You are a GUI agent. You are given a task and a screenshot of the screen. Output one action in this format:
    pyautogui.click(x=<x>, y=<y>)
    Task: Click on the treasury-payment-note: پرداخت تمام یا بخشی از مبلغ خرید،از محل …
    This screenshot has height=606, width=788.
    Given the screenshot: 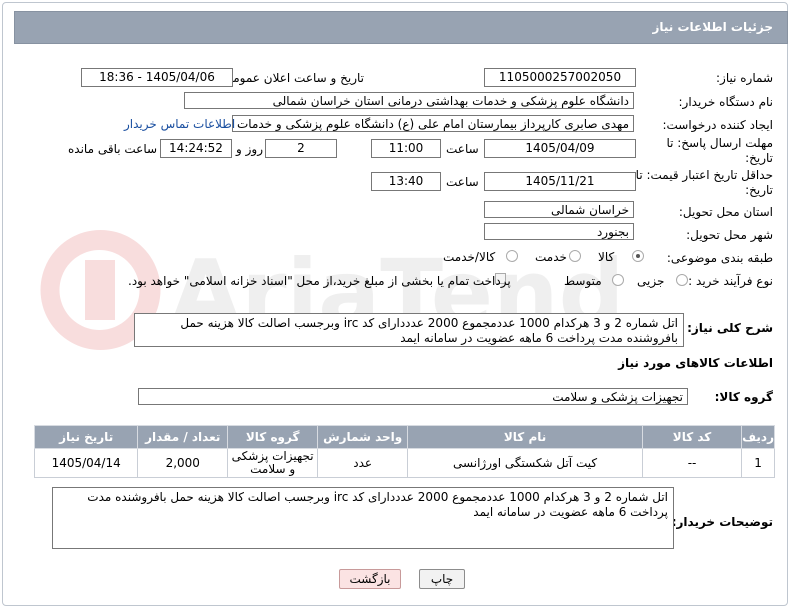 What is the action you would take?
    pyautogui.click(x=319, y=281)
    